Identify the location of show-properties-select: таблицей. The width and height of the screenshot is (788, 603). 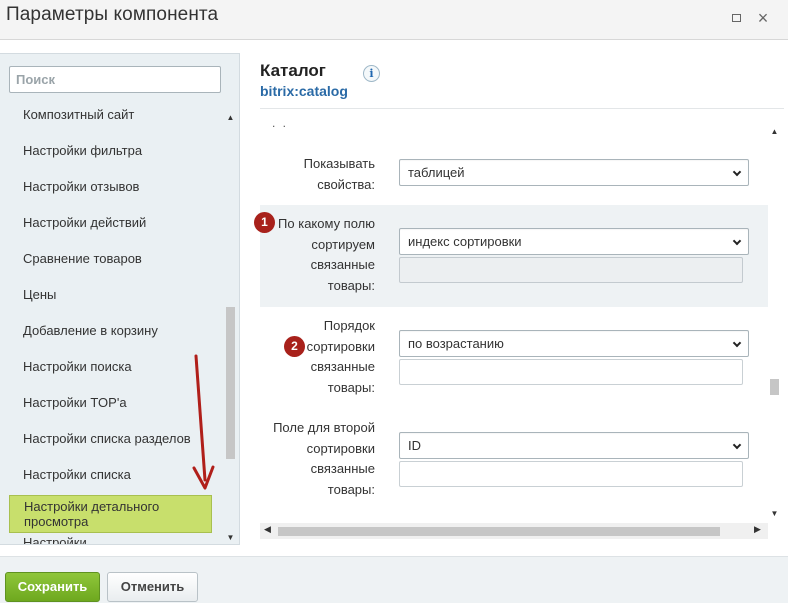
(574, 172).